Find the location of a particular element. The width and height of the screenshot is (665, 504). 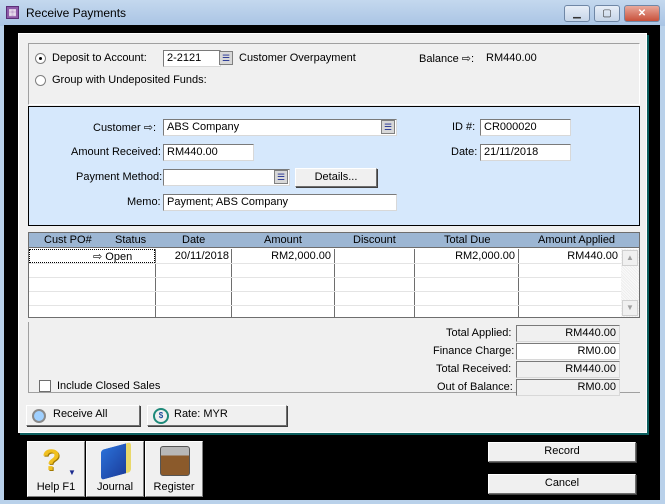

id-label: ID #: is located at coordinates (464, 127).